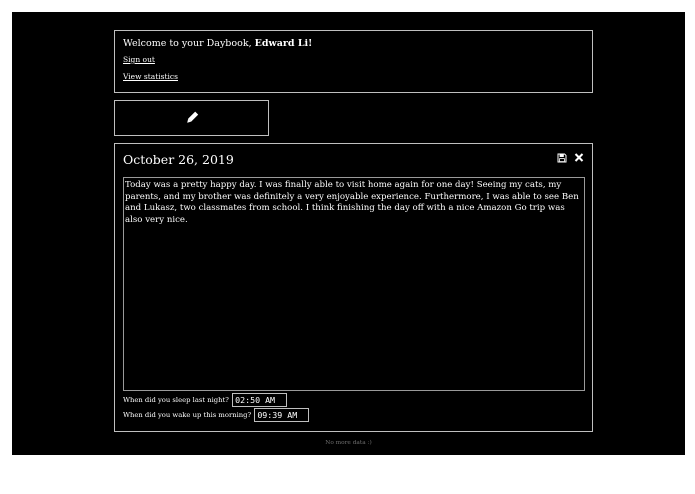  I want to click on welcome-text: Welcome to your Daybook,, so click(187, 43).